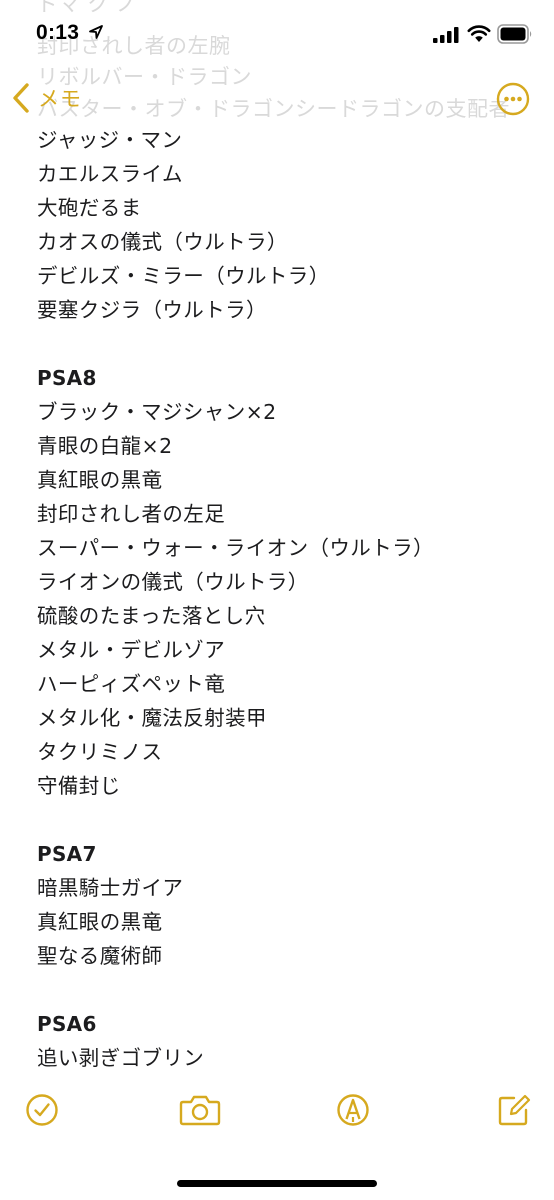  I want to click on note-line: ブラック・マジシャン×2, so click(157, 412).